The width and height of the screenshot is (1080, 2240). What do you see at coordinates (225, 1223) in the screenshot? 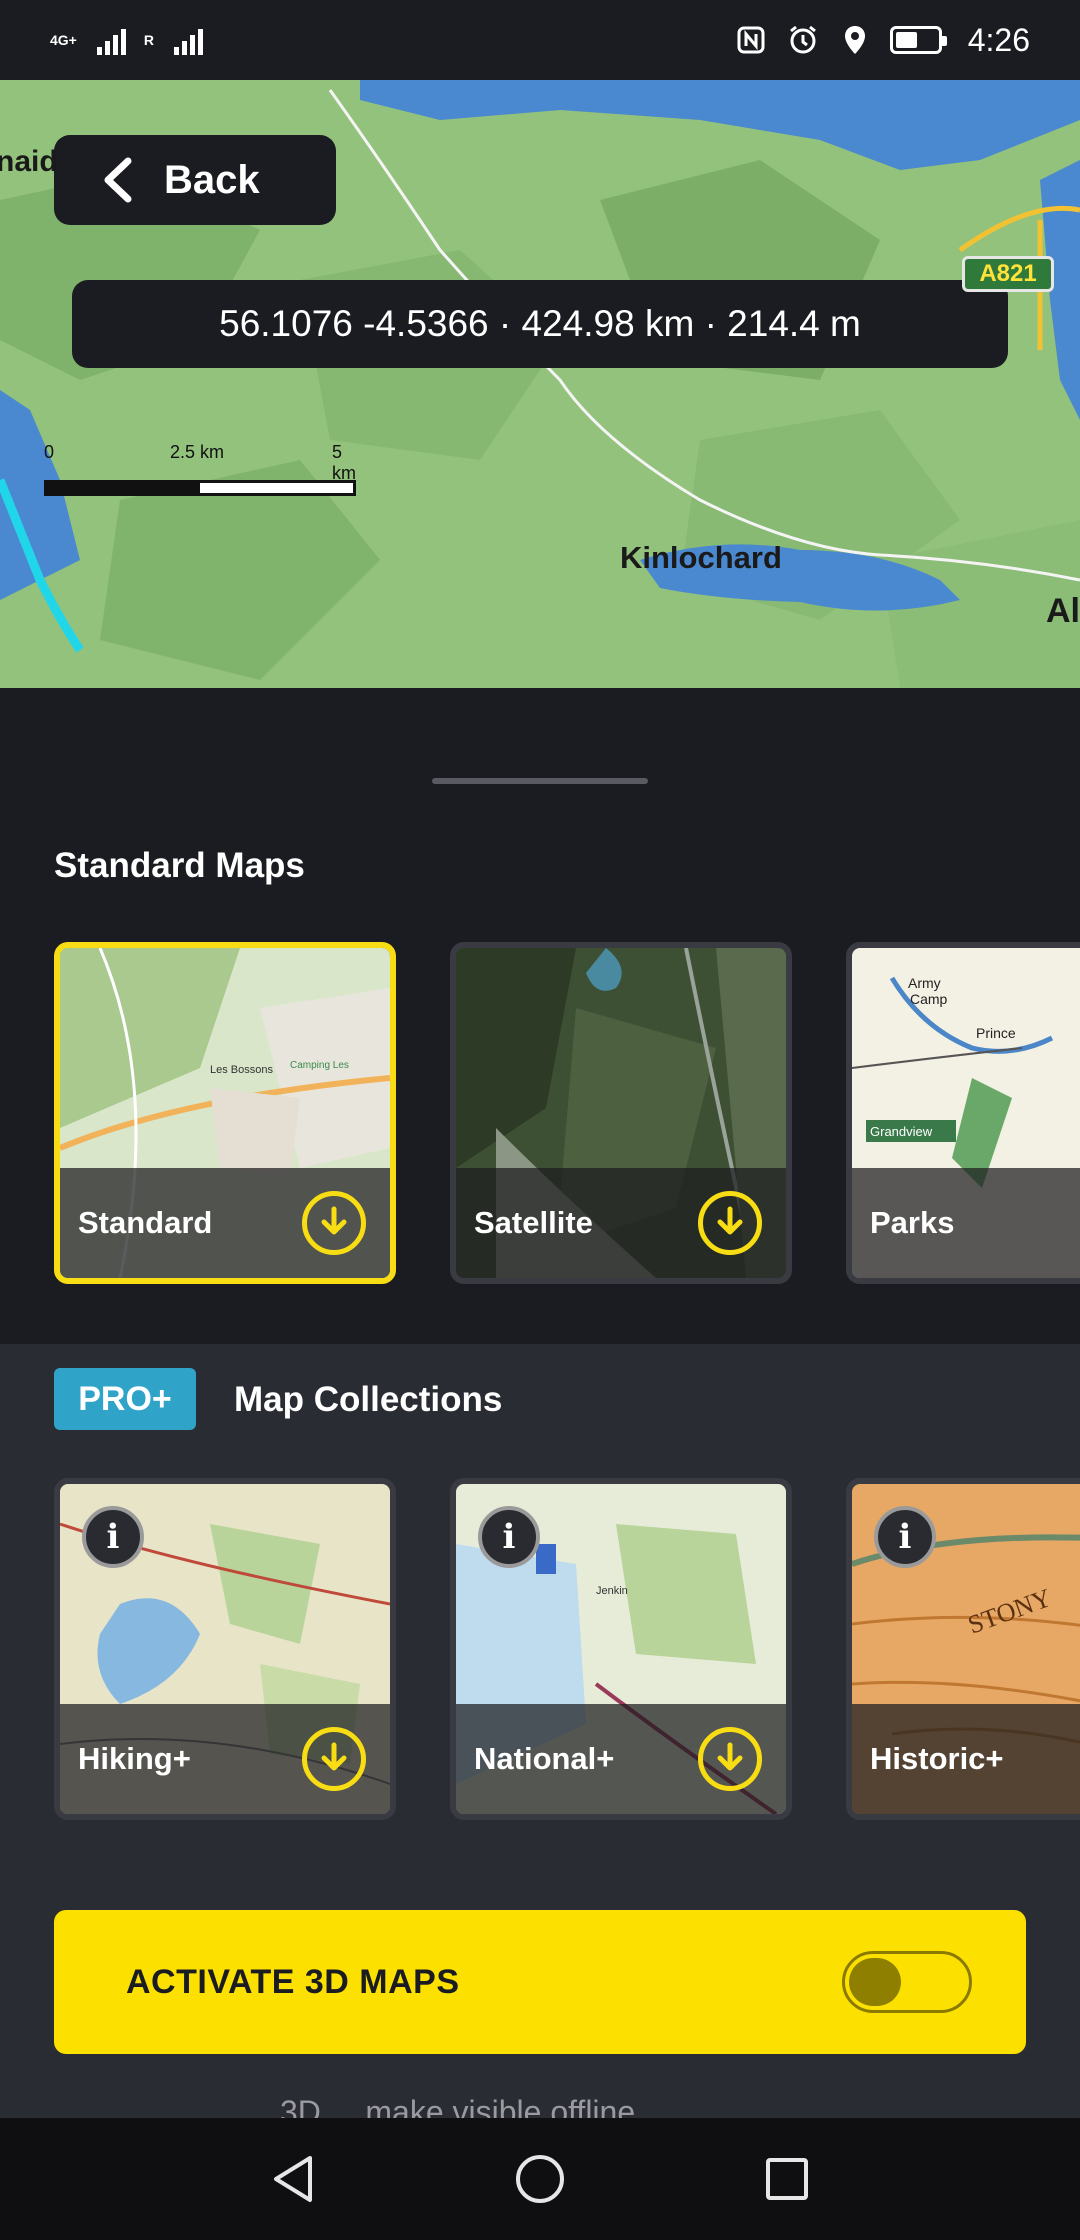
I see `card-overlay: Standard` at bounding box center [225, 1223].